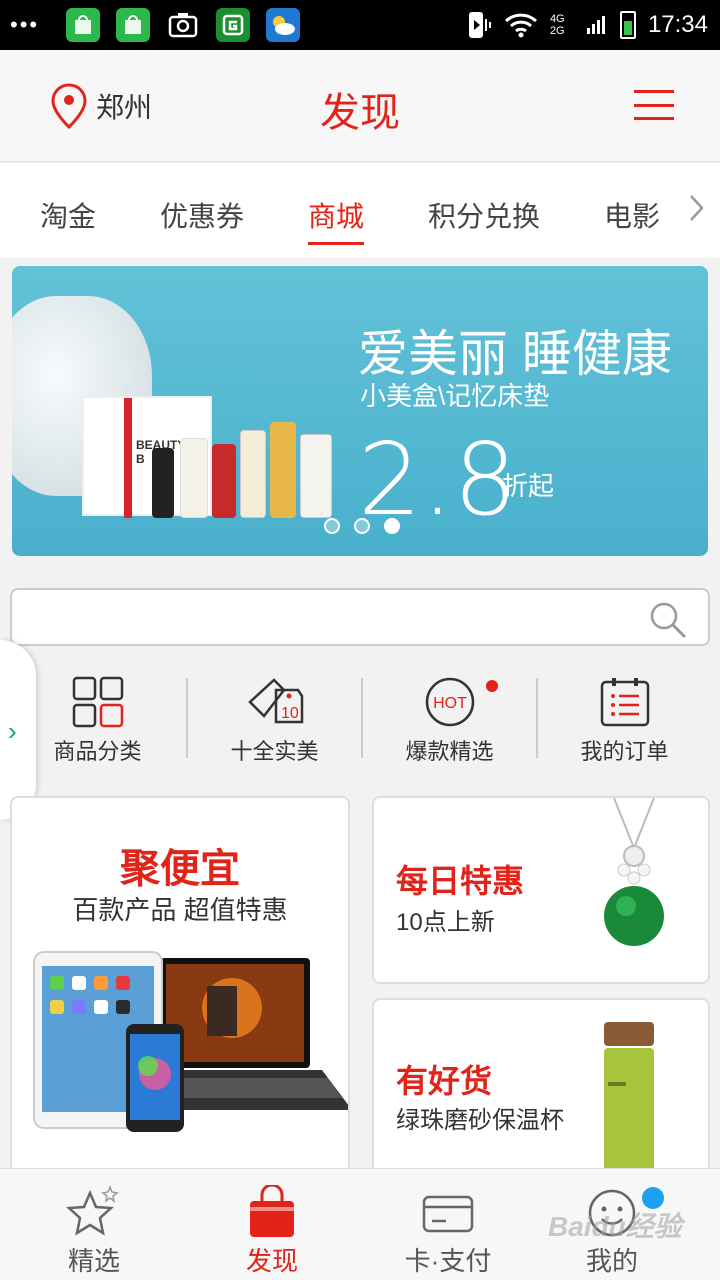  What do you see at coordinates (480, 1120) in the screenshot?
I see `card-subtitle: 绿珠磨砂保温杯` at bounding box center [480, 1120].